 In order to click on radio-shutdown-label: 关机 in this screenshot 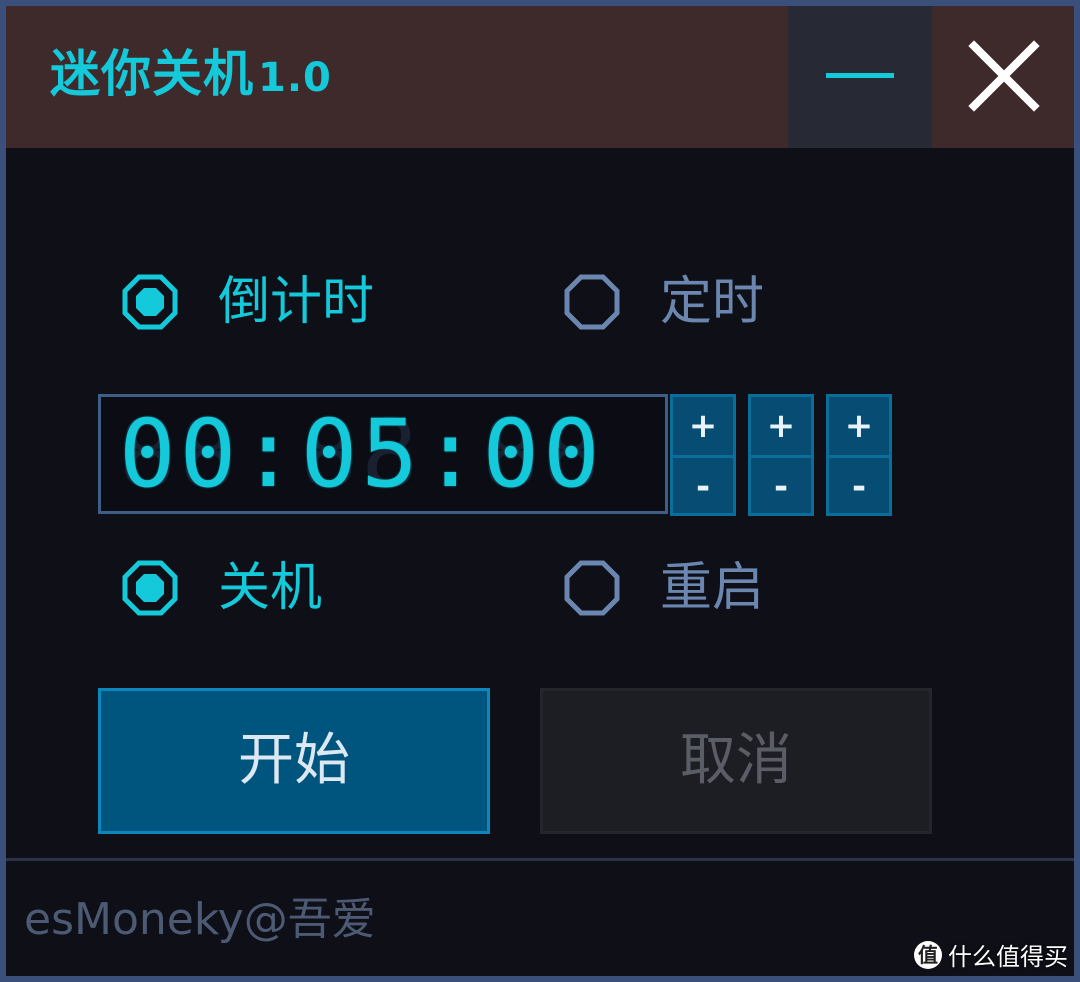, I will do `click(270, 588)`.